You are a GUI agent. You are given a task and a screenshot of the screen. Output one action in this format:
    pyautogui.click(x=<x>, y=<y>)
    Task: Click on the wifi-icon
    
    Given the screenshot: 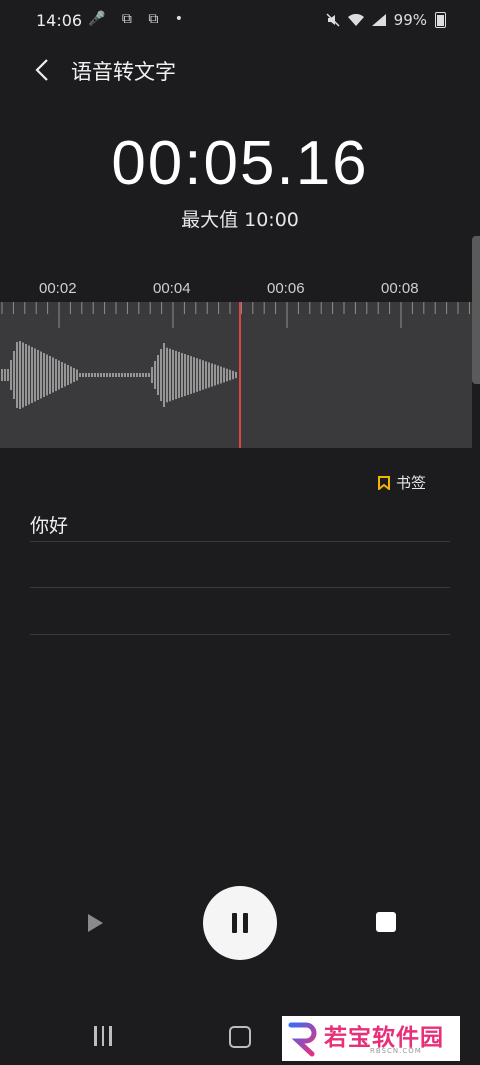 What is the action you would take?
    pyautogui.click(x=355, y=19)
    